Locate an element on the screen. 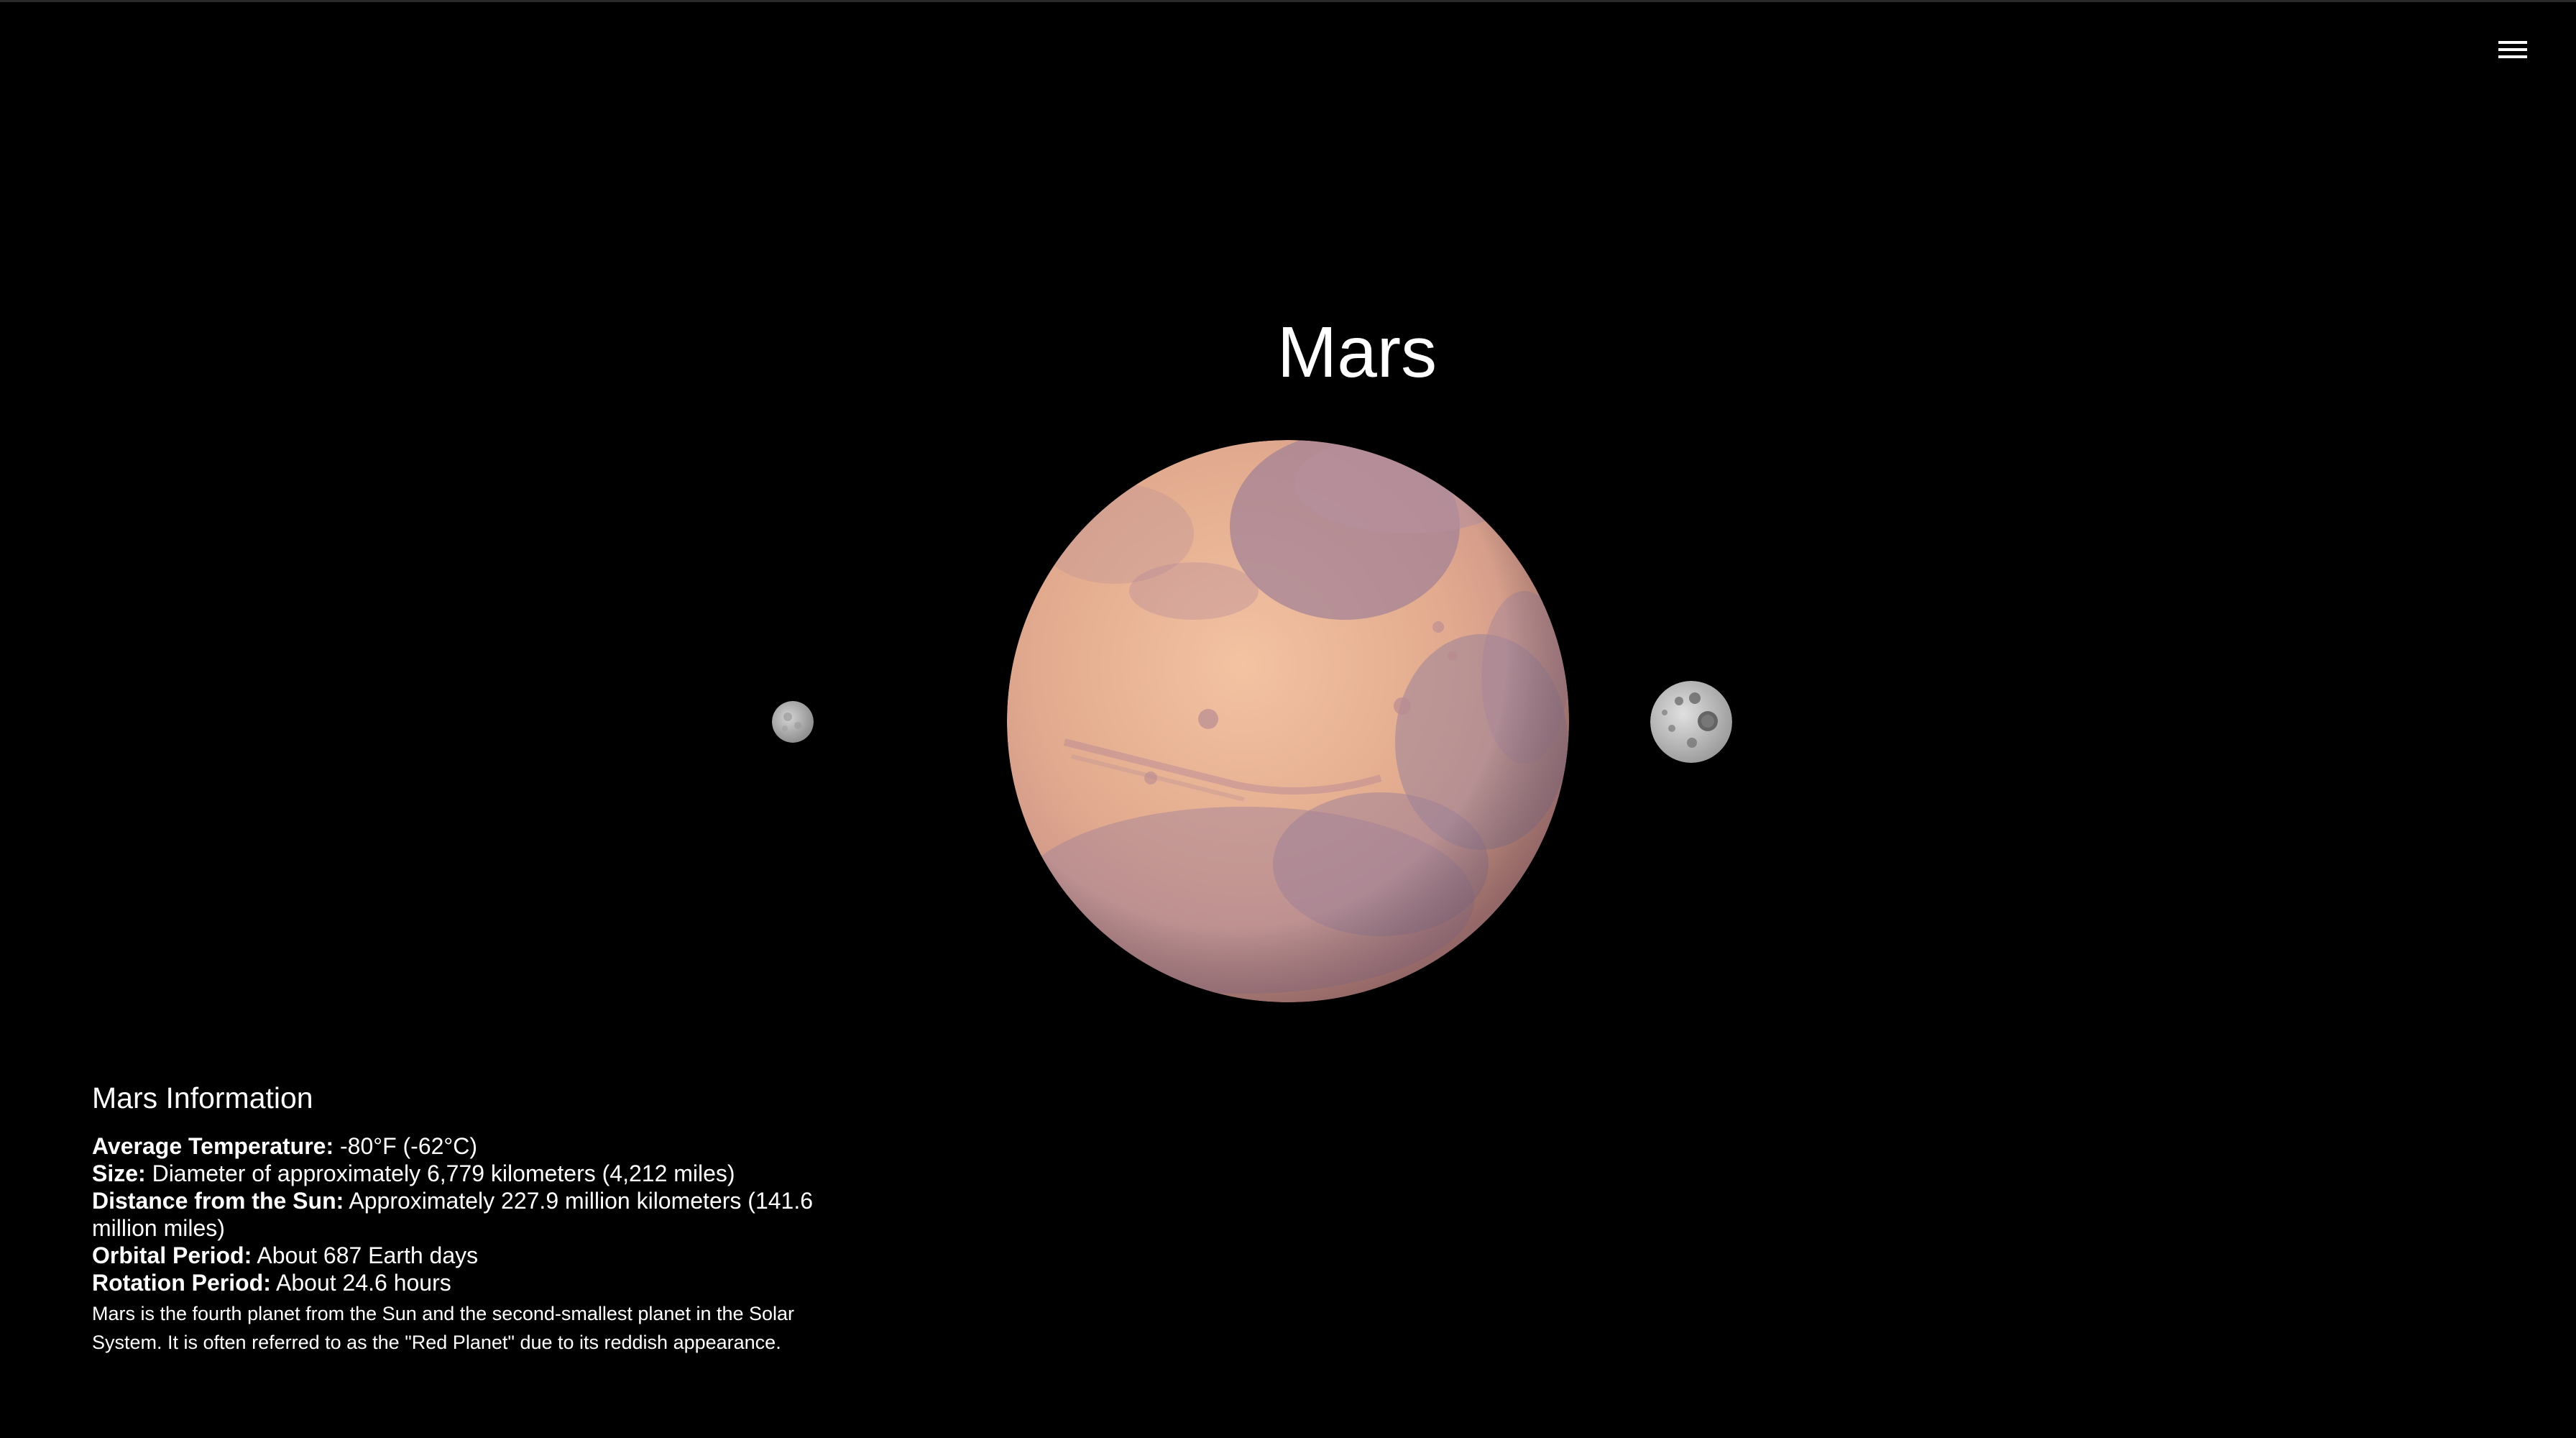 Image resolution: width=2576 pixels, height=1438 pixels. info-row-rotation-period: Rotation Period: About 24.6 hours is located at coordinates (462, 1282).